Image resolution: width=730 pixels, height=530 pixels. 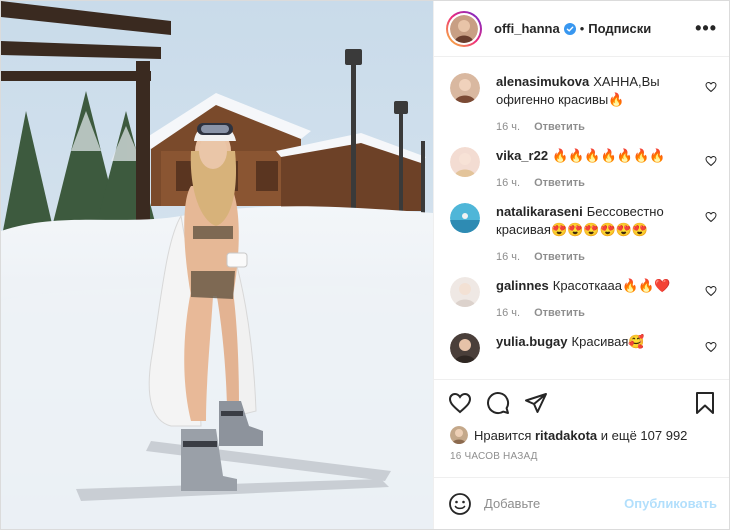 What do you see at coordinates (706, 28) in the screenshot?
I see `more-options-icon: •••` at bounding box center [706, 28].